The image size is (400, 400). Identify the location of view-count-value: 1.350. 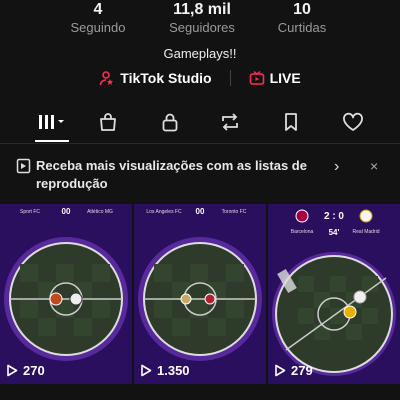
(173, 370).